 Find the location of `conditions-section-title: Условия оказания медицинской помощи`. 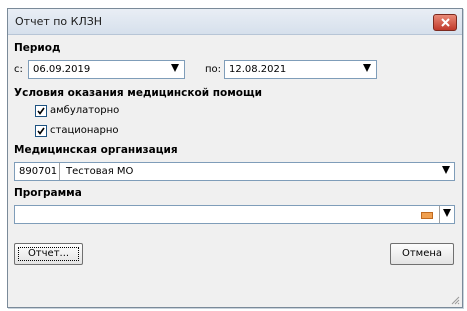

conditions-section-title: Условия оказания медицинской помощи is located at coordinates (138, 93).